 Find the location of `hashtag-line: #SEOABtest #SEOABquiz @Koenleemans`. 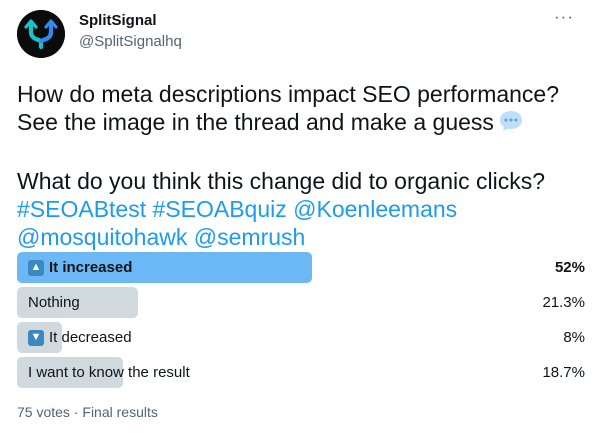

hashtag-line: #SEOABtest #SEOABquiz @Koenleemans is located at coordinates (302, 209).